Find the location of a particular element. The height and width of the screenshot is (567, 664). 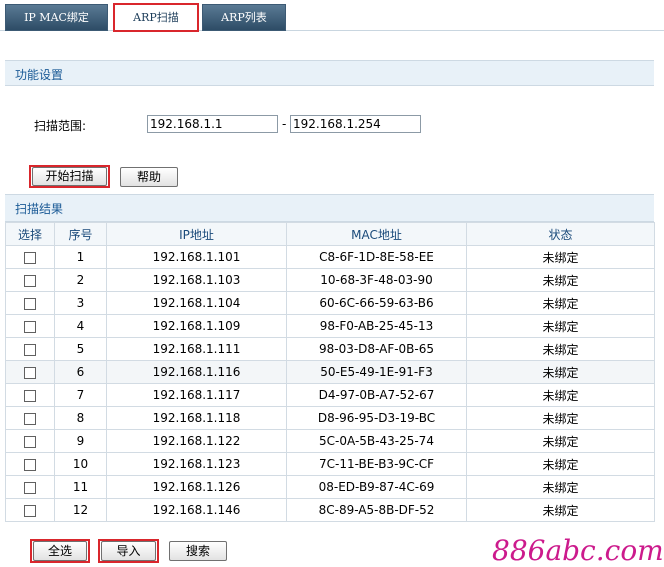

table-row: 12 192.168.1.146 8C-89-A5-8B-DF-52 未绑定 is located at coordinates (330, 510).